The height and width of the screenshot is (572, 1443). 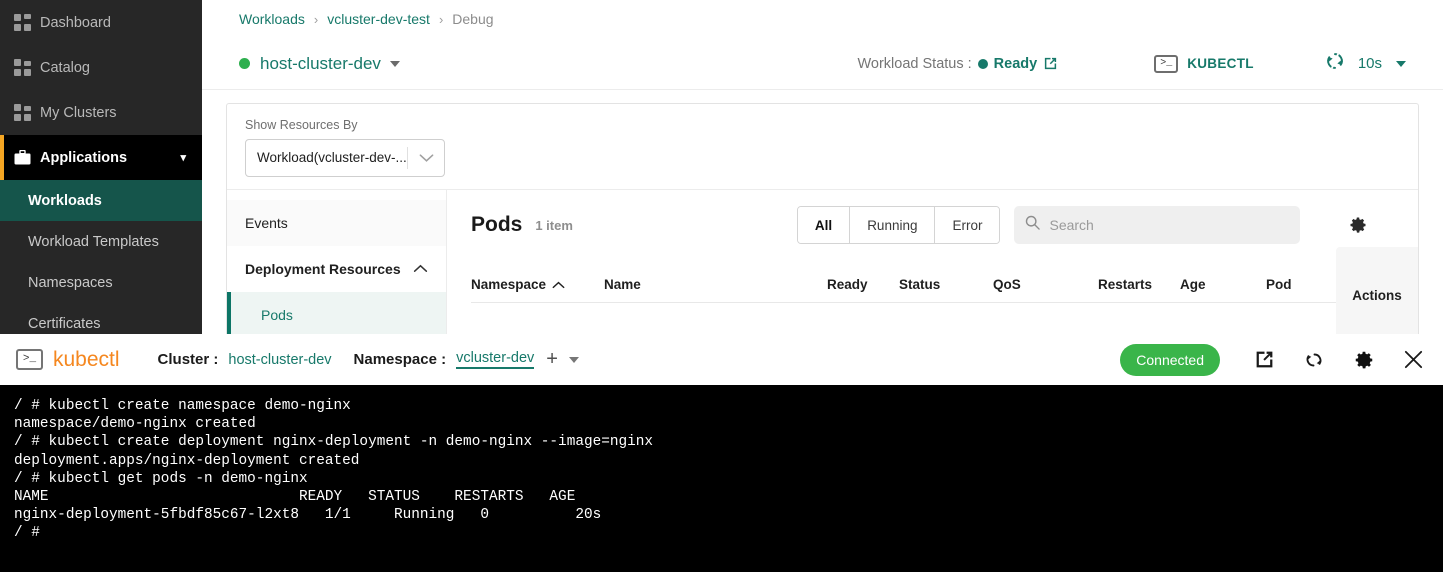 What do you see at coordinates (65, 67) in the screenshot?
I see `sidebar-item-label: Catalog` at bounding box center [65, 67].